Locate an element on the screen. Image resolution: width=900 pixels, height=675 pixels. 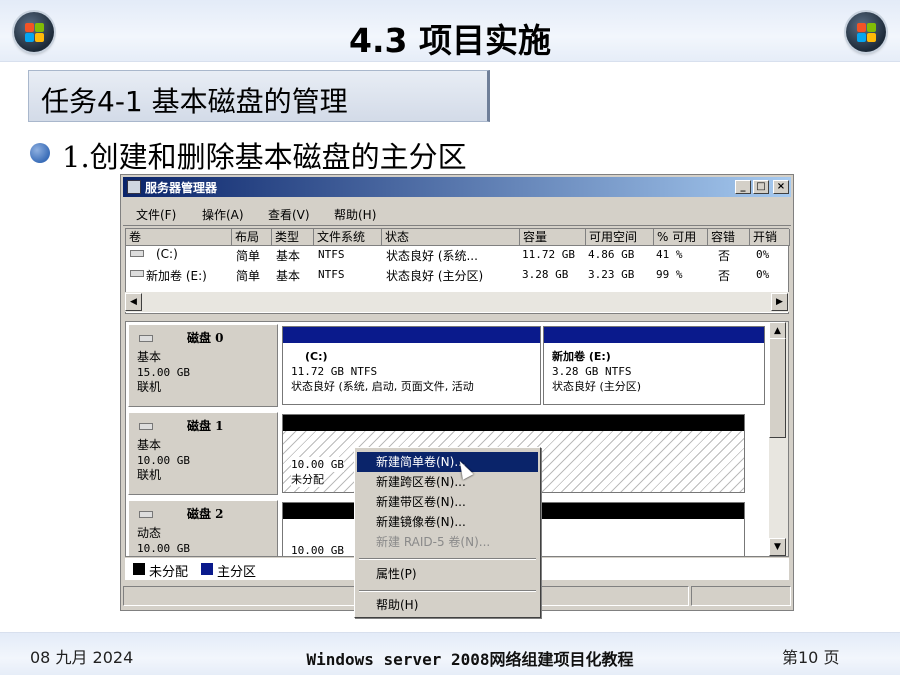
server-manager-icon is located at coordinates (134, 187).